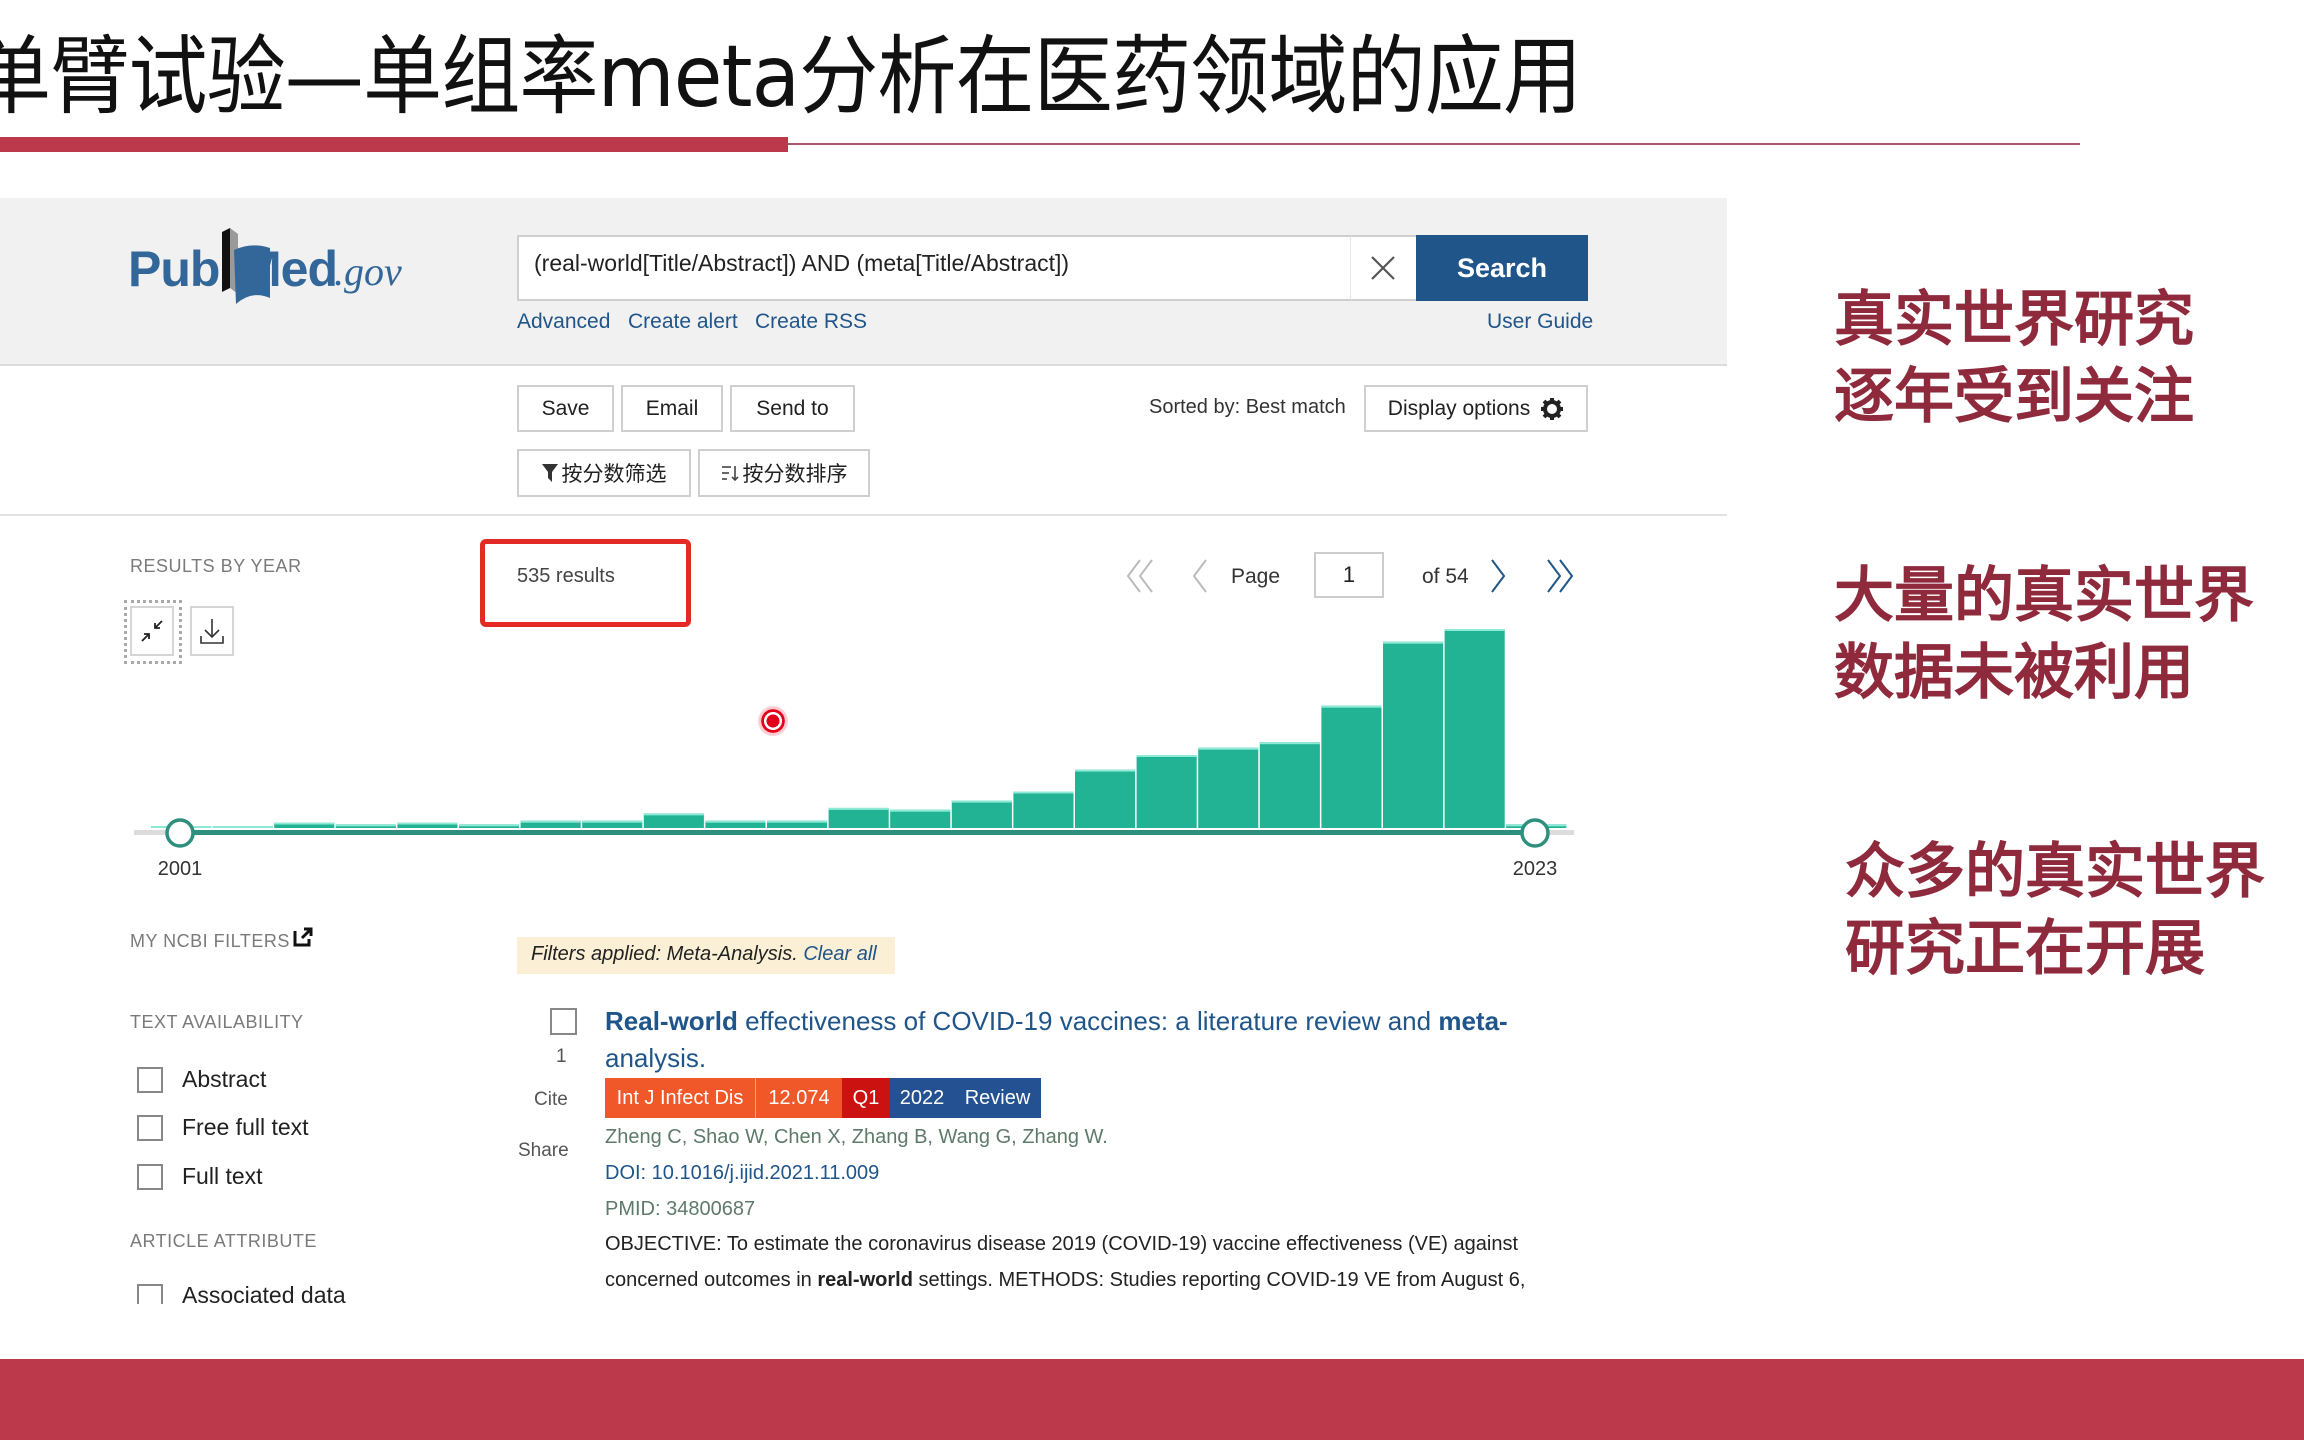  Describe the element at coordinates (1141, 578) in the screenshot. I see `first-page-button` at that location.